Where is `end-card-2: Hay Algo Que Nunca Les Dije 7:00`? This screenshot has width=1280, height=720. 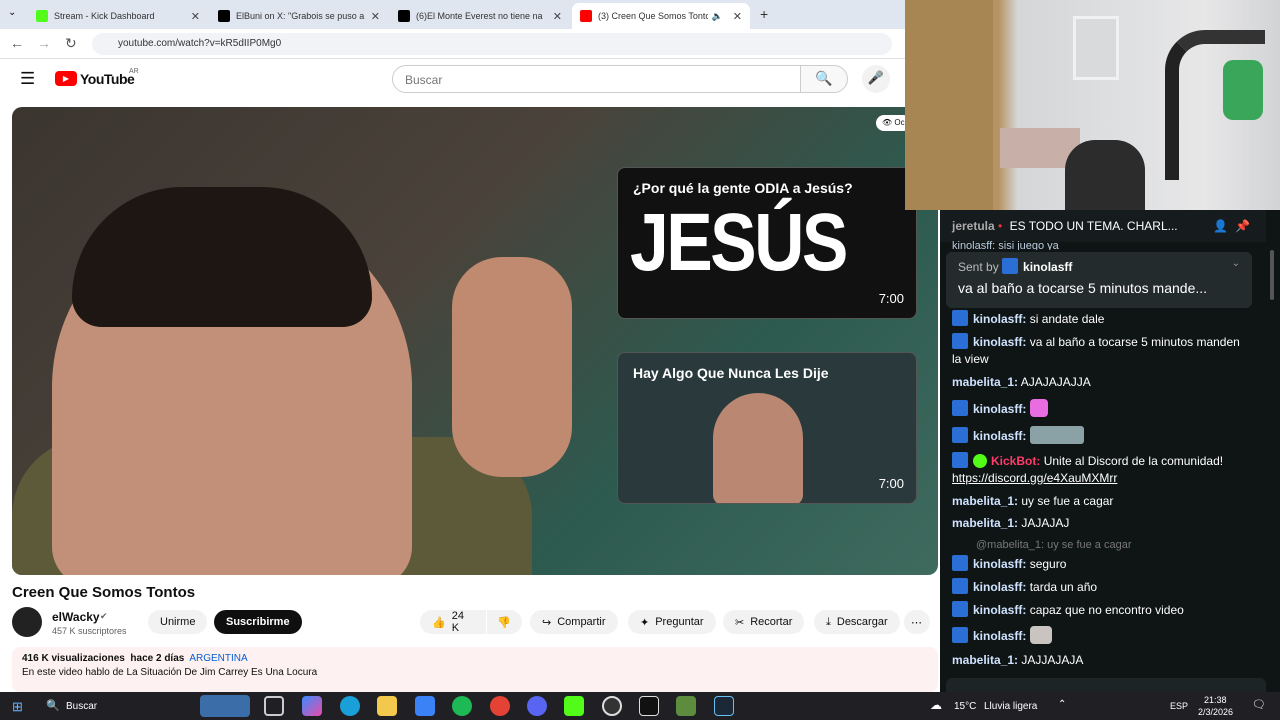 end-card-2: Hay Algo Que Nunca Les Dije 7:00 is located at coordinates (767, 428).